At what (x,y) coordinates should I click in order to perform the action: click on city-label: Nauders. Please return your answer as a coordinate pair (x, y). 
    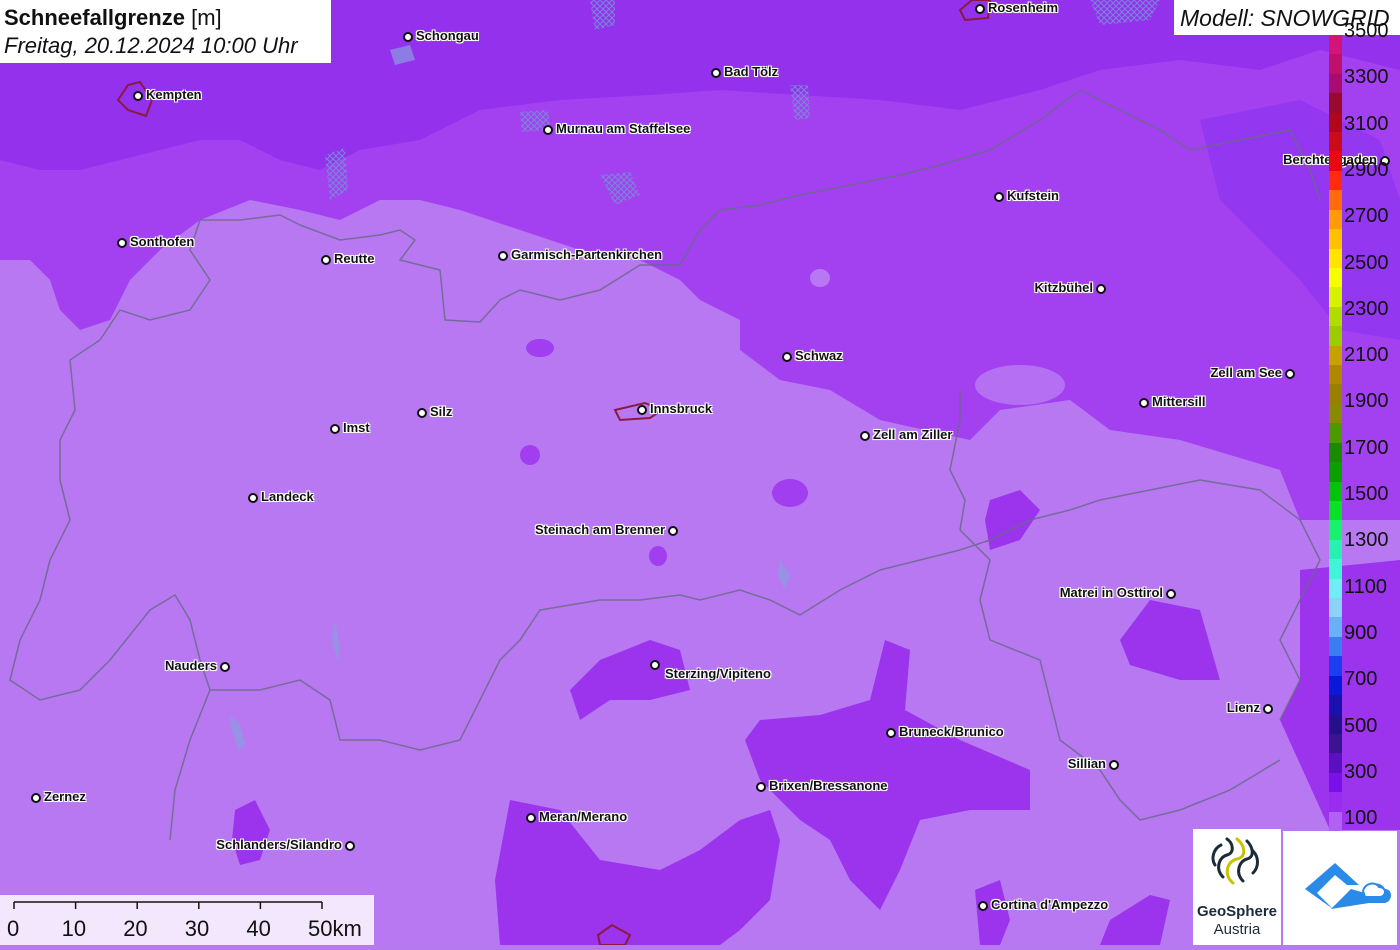
    Looking at the image, I should click on (190, 665).